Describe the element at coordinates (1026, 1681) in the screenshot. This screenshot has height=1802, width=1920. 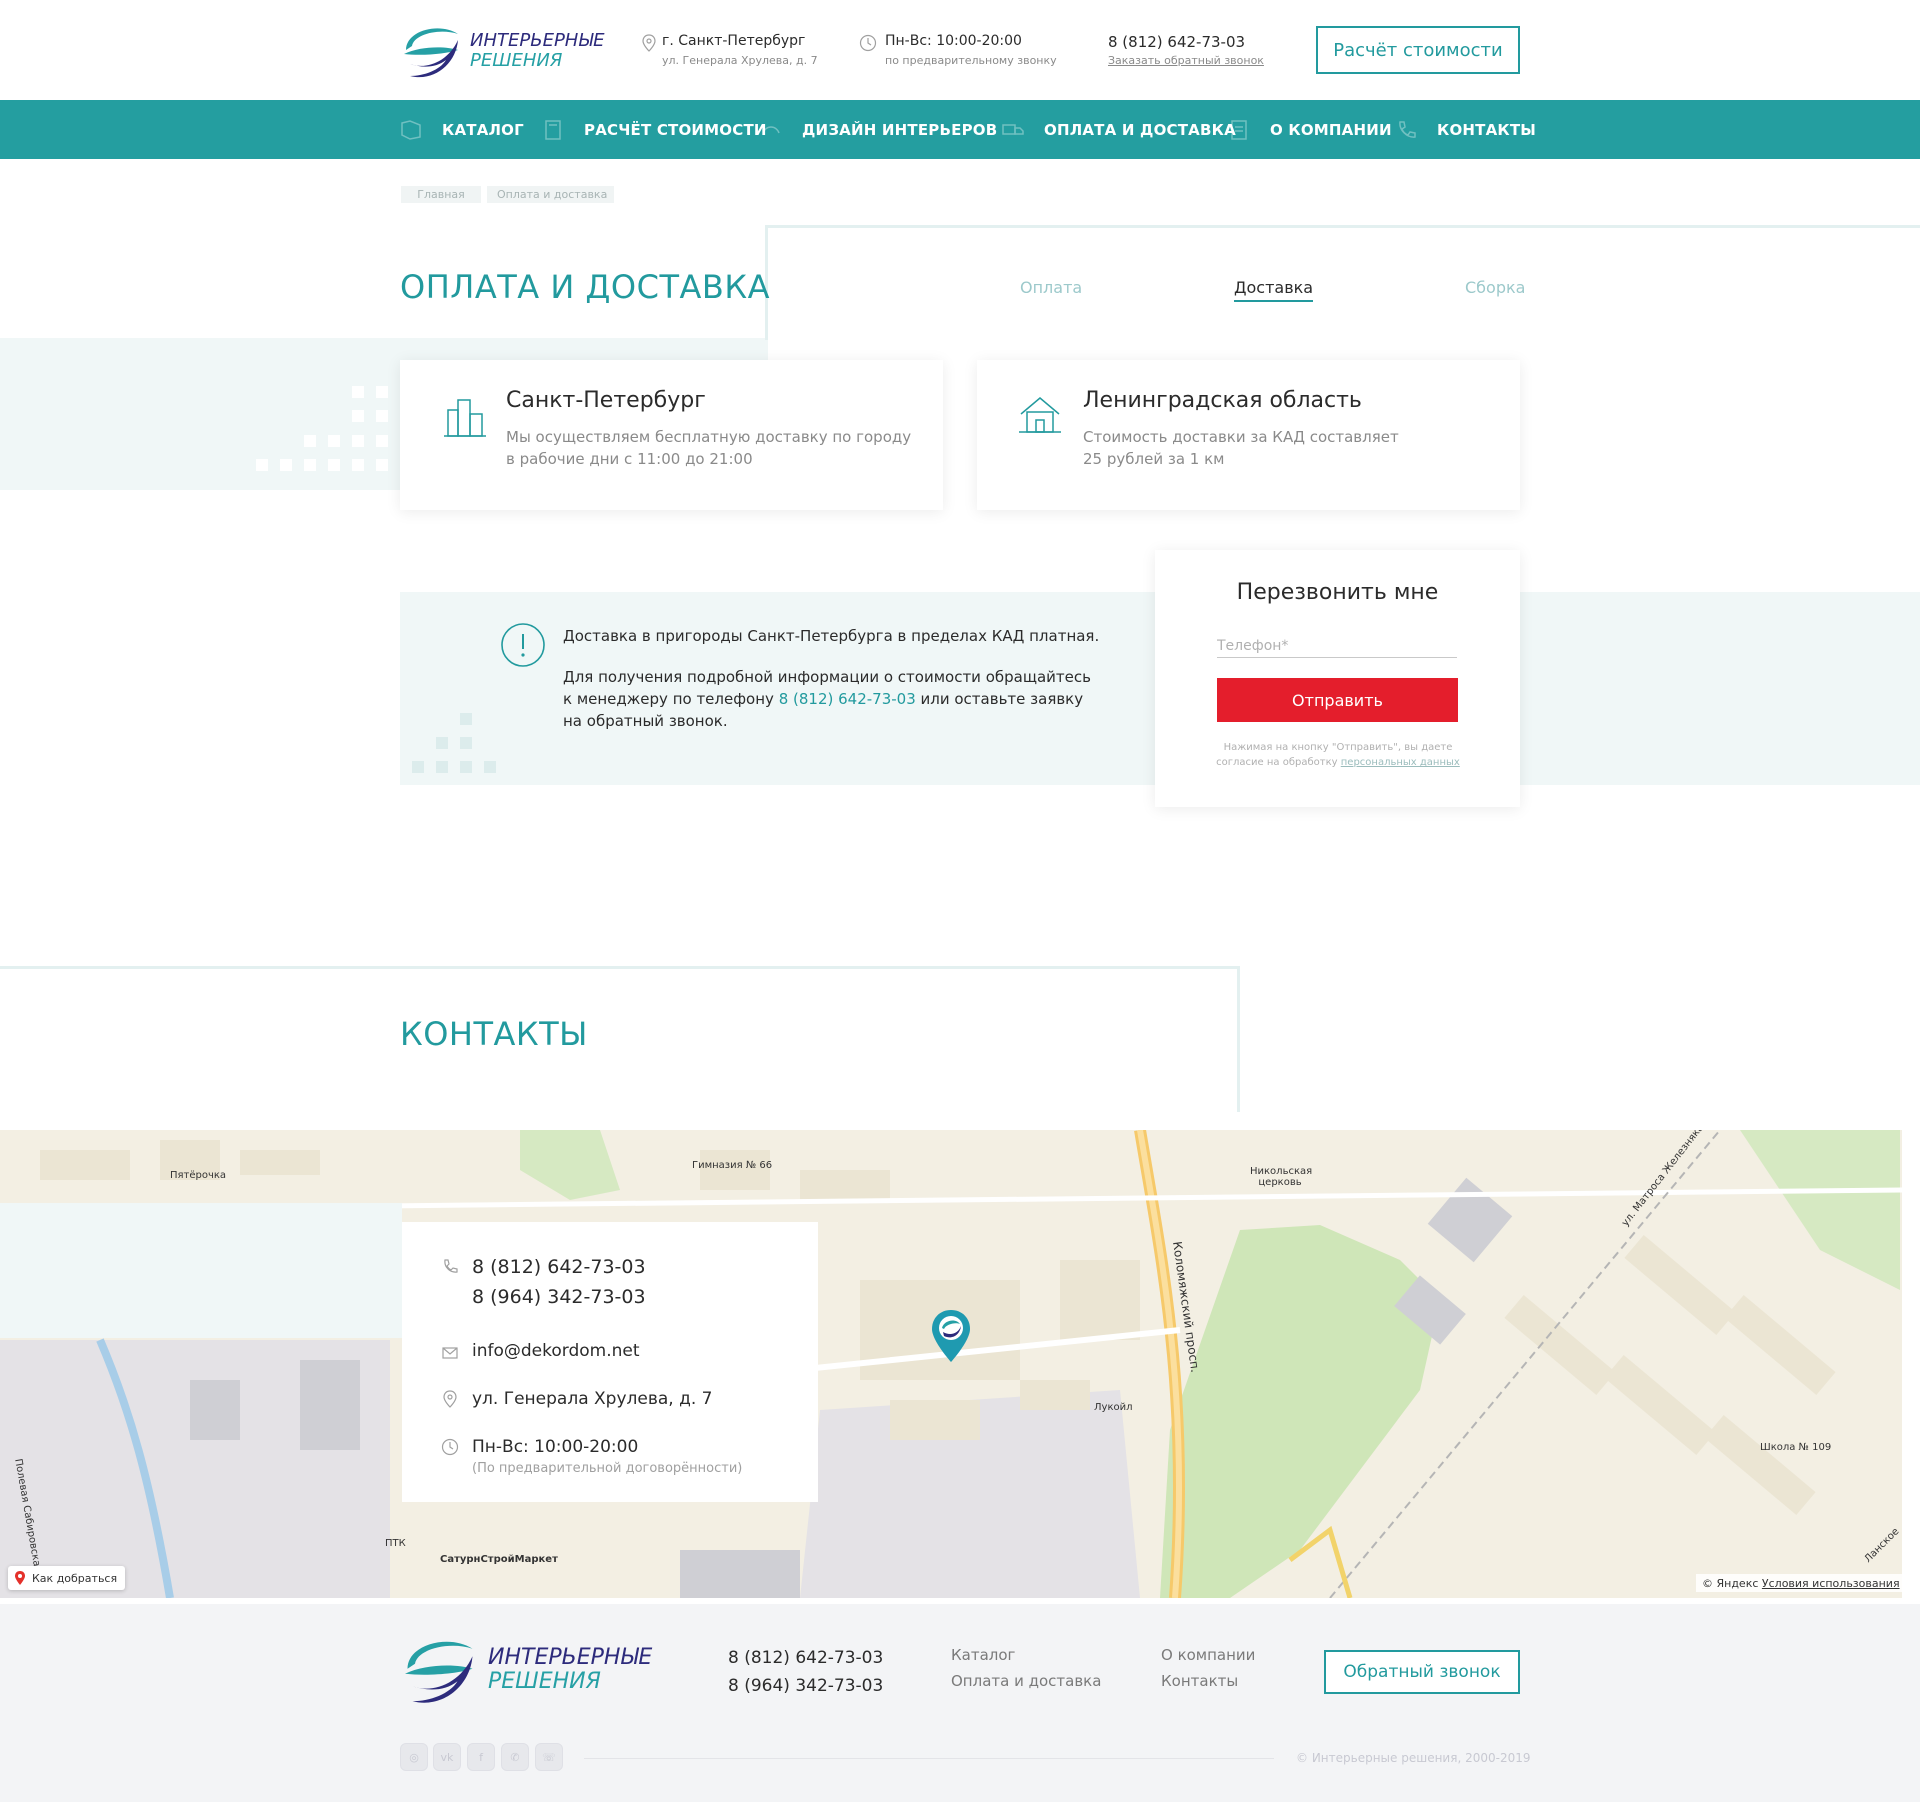
I see `footer-link-delivery: Оплата и доставка` at that location.